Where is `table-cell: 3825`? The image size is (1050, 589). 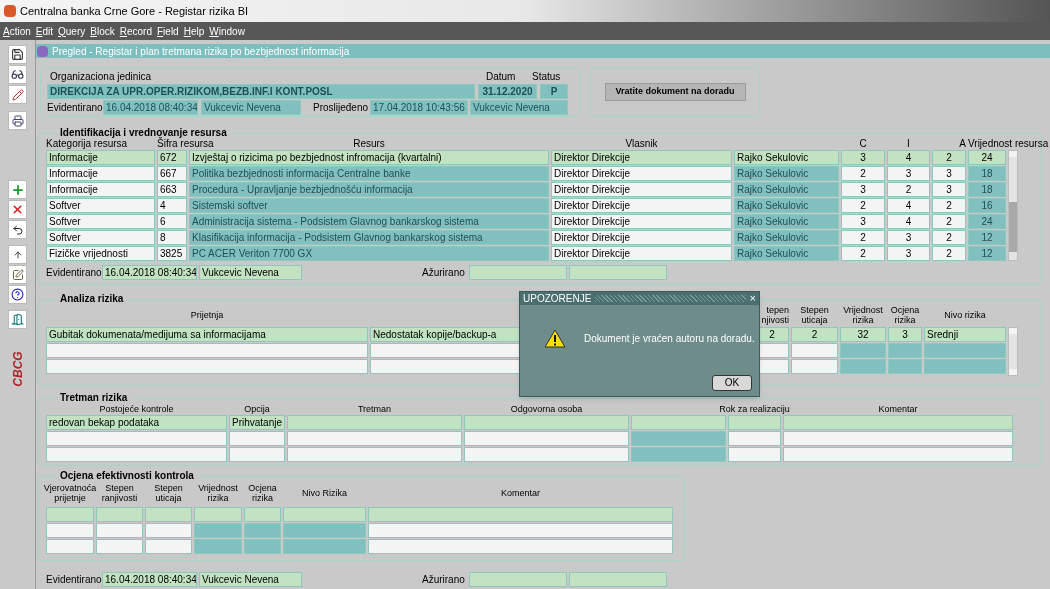 table-cell: 3825 is located at coordinates (172, 253).